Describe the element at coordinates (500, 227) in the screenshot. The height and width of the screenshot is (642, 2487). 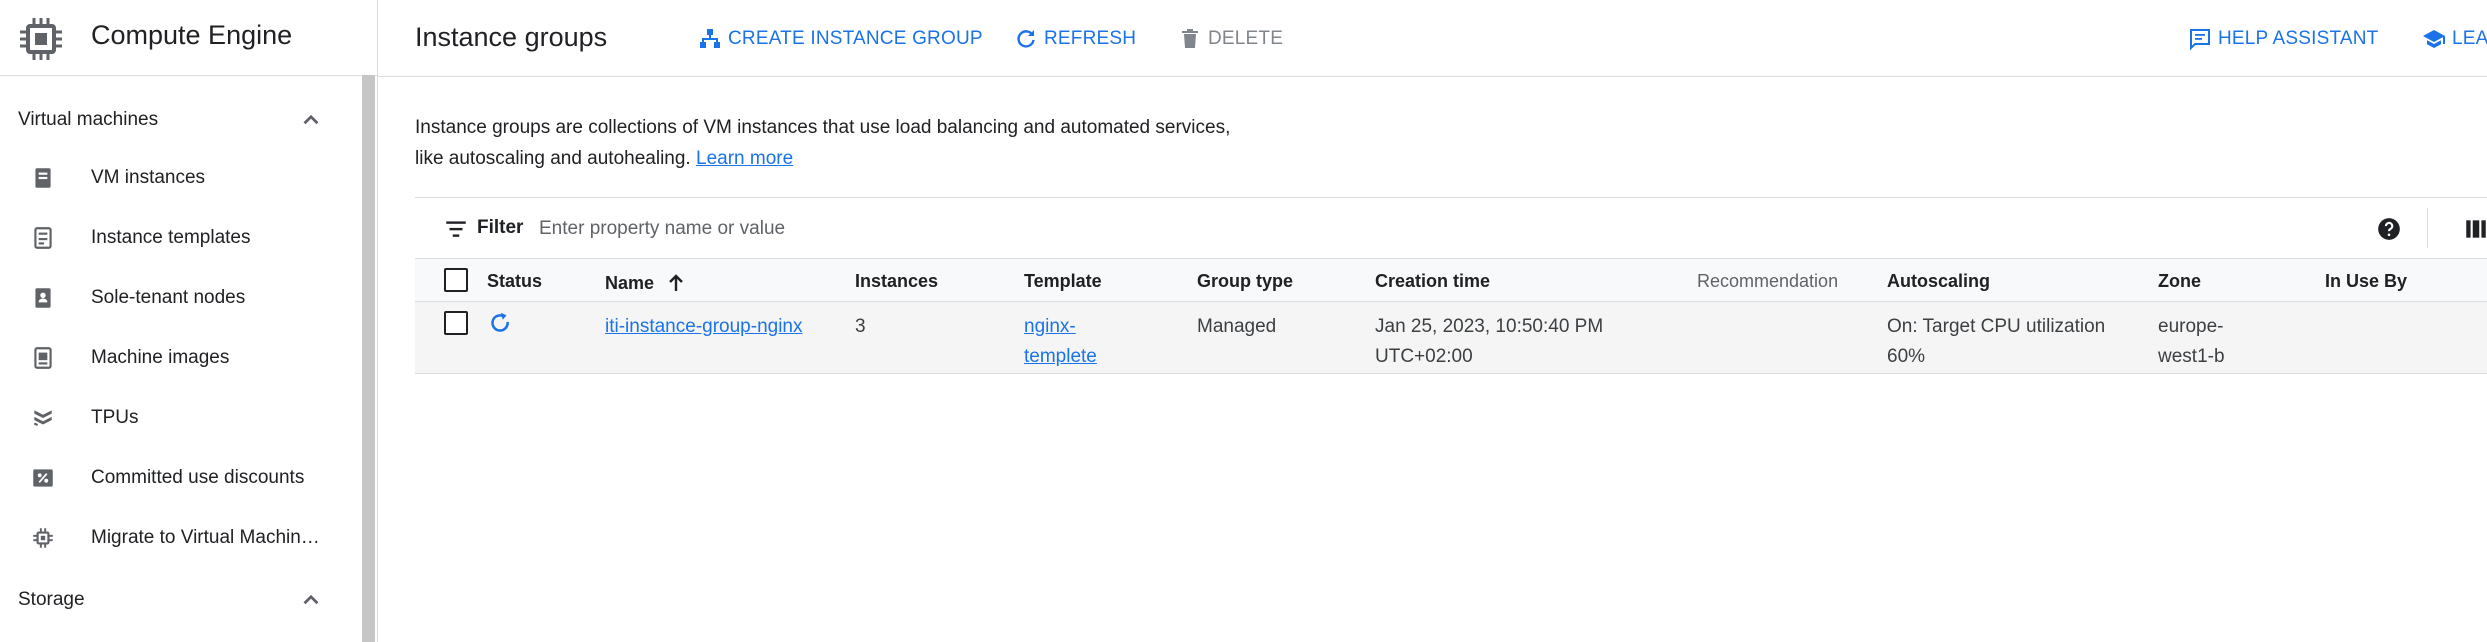
I see `filter-label: Filter` at that location.